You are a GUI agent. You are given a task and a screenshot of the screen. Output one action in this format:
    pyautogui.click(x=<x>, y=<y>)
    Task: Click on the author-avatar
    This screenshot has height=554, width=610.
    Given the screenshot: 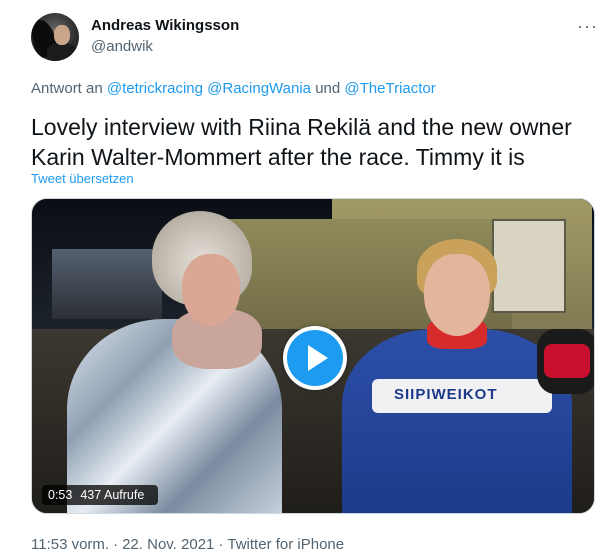 What is the action you would take?
    pyautogui.click(x=55, y=37)
    